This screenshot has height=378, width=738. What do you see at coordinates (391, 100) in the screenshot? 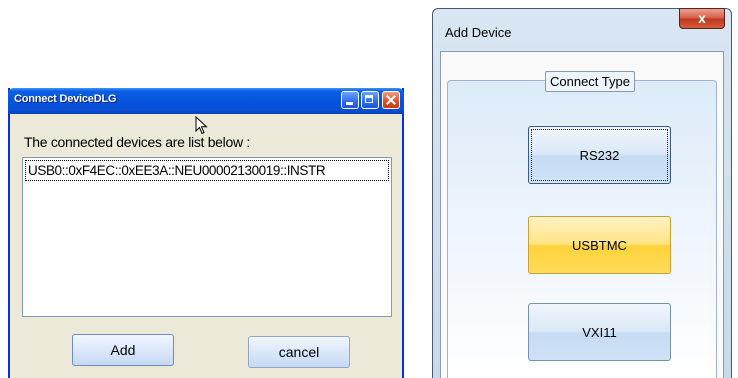
I see `close-button` at bounding box center [391, 100].